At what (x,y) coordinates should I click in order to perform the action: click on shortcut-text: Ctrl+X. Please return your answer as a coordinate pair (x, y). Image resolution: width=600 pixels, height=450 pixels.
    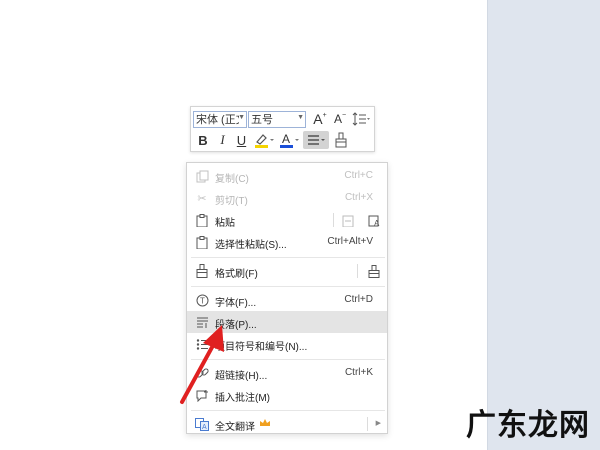
    Looking at the image, I should click on (358, 197).